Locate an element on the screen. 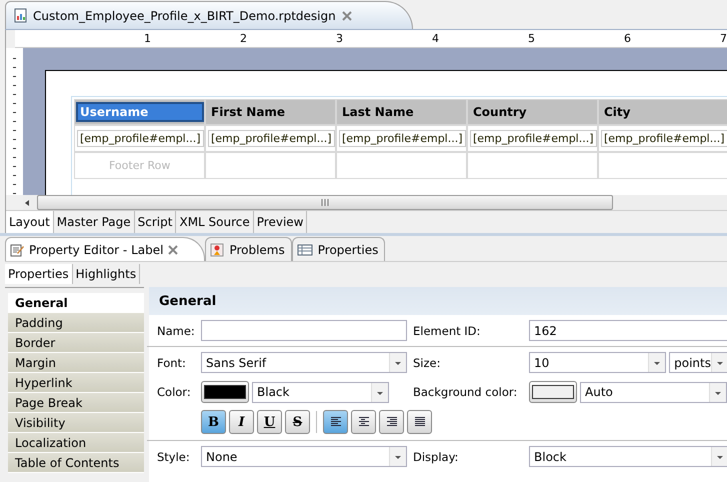  align-center-icon is located at coordinates (363, 422).